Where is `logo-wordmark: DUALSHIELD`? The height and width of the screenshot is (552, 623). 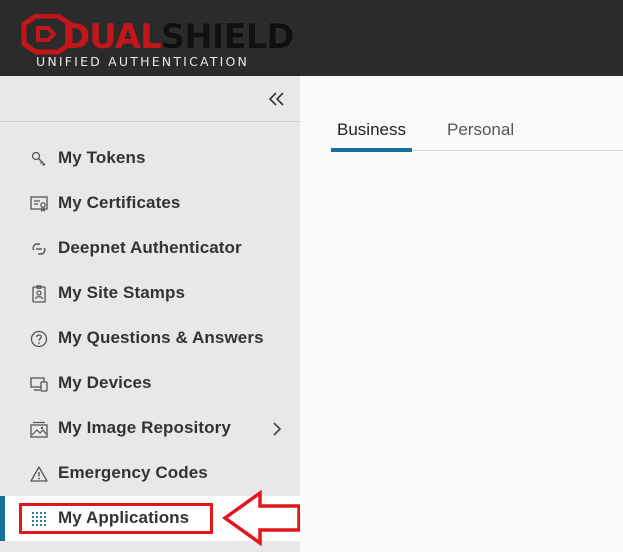
logo-wordmark: DUALSHIELD is located at coordinates (178, 37).